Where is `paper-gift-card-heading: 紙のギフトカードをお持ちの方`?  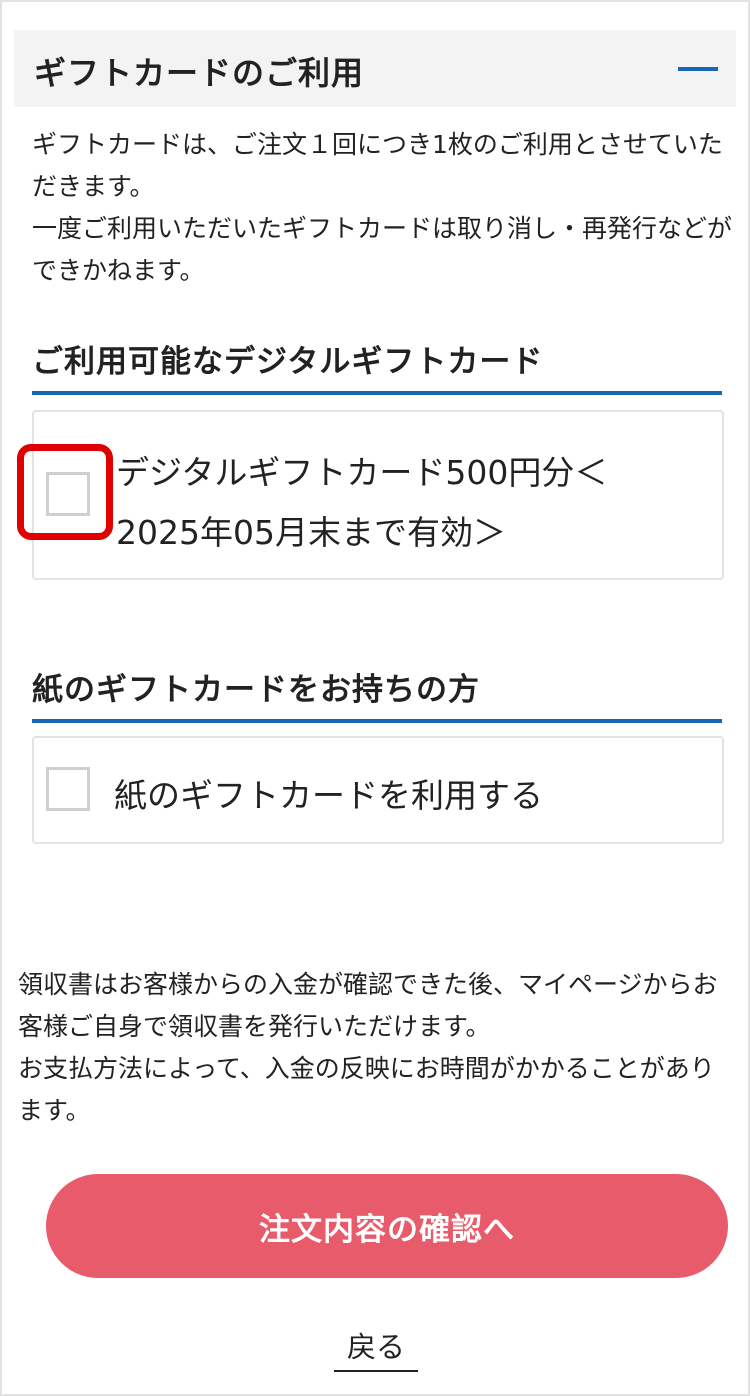 paper-gift-card-heading: 紙のギフトカードをお持ちの方 is located at coordinates (377, 693).